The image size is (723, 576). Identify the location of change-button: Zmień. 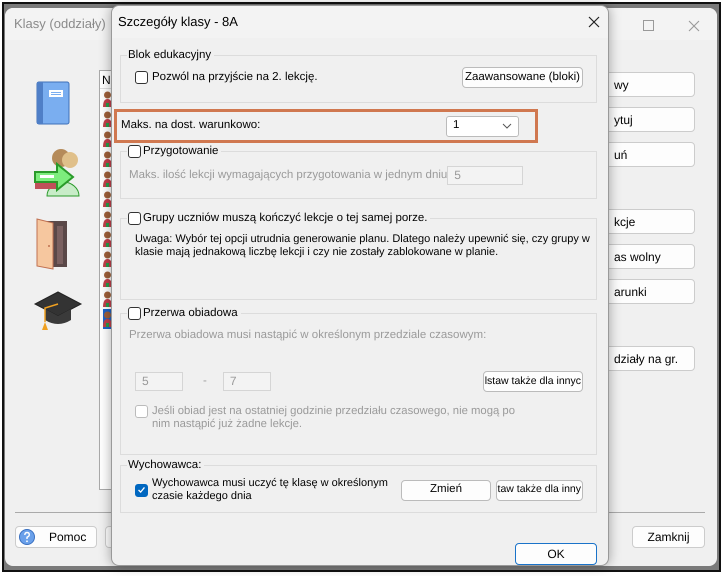
(446, 490).